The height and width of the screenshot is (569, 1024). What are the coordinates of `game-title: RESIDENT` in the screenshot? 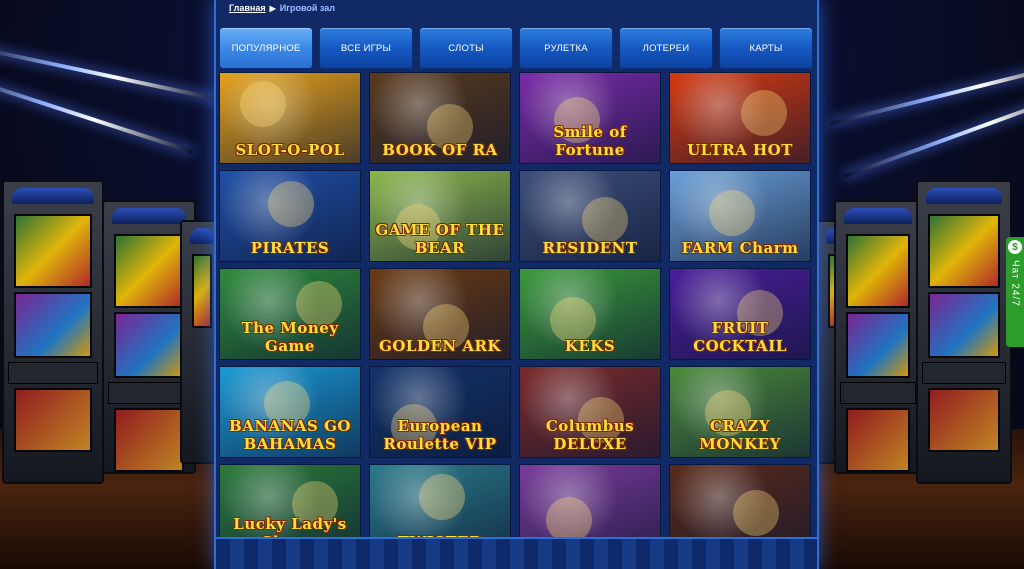 It's located at (590, 248).